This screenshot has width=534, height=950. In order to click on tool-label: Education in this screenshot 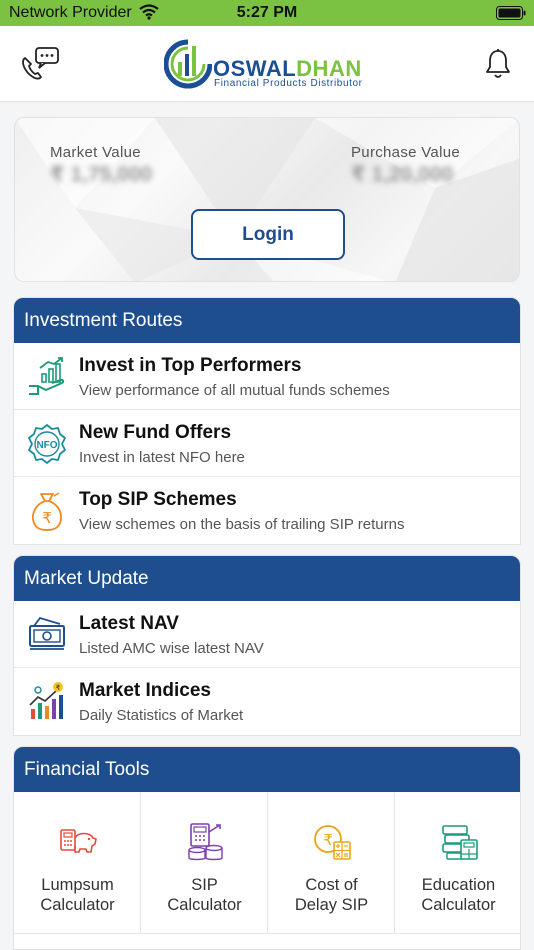, I will do `click(458, 885)`.